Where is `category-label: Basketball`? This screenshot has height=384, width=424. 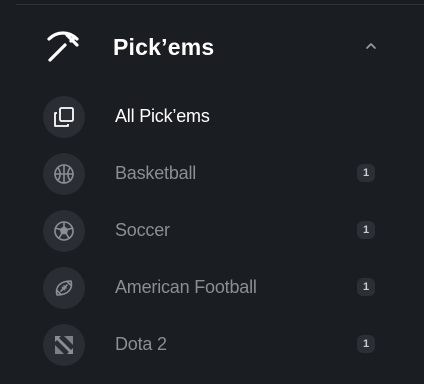 category-label: Basketball is located at coordinates (156, 173).